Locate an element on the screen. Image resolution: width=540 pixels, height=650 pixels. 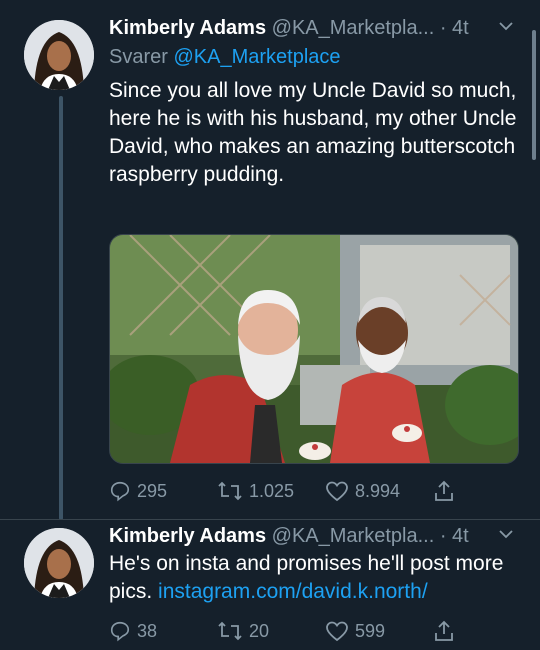
thread-connector-line is located at coordinates (61, 308).